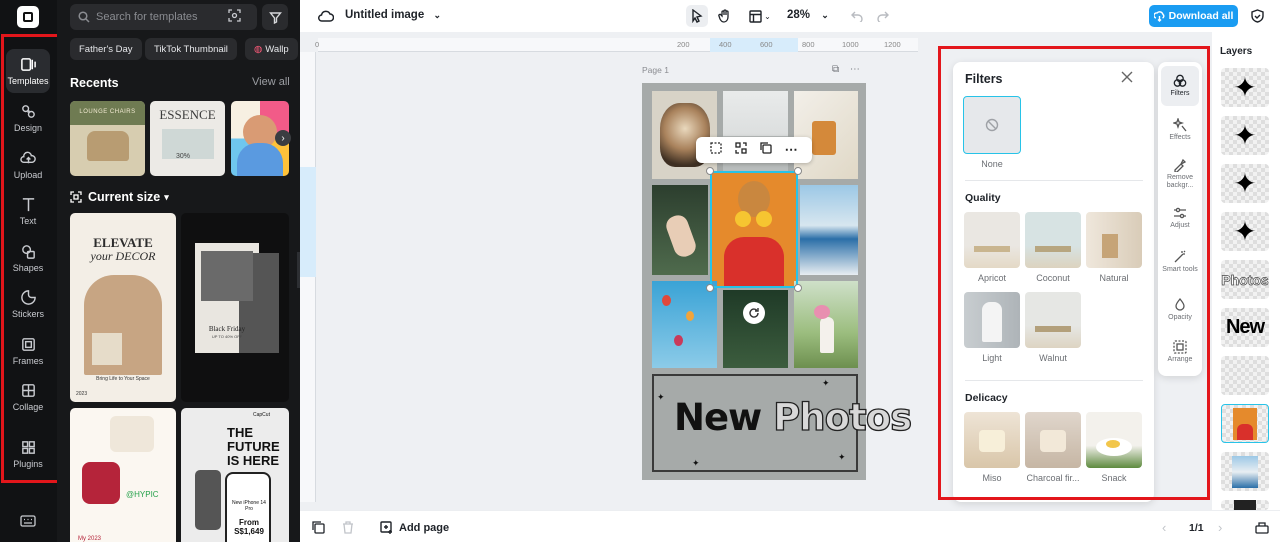  I want to click on collage-photo-bedroom, so click(755, 135).